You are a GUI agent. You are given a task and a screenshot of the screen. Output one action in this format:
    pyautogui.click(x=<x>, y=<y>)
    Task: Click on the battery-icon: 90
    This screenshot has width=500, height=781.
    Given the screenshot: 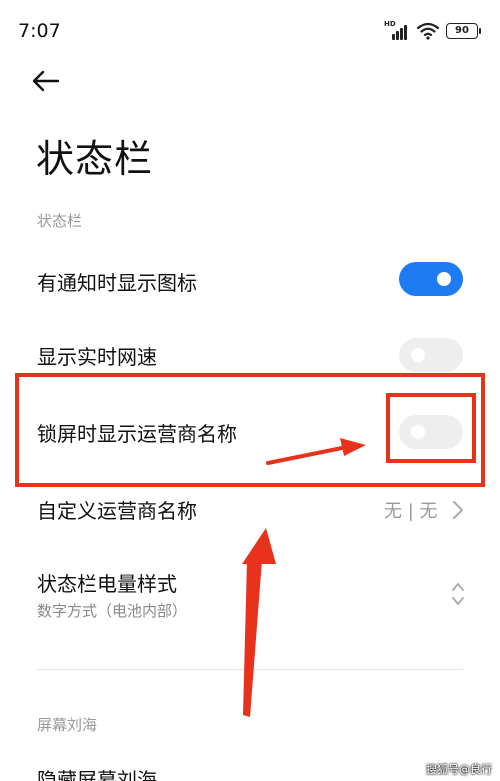 What is the action you would take?
    pyautogui.click(x=463, y=31)
    